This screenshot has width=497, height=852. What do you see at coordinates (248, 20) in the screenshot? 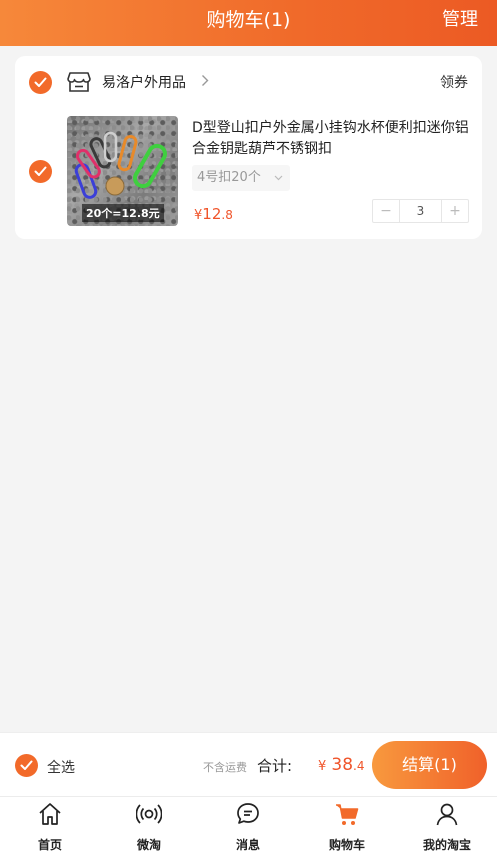
I see `page-title: 购物车(1)` at bounding box center [248, 20].